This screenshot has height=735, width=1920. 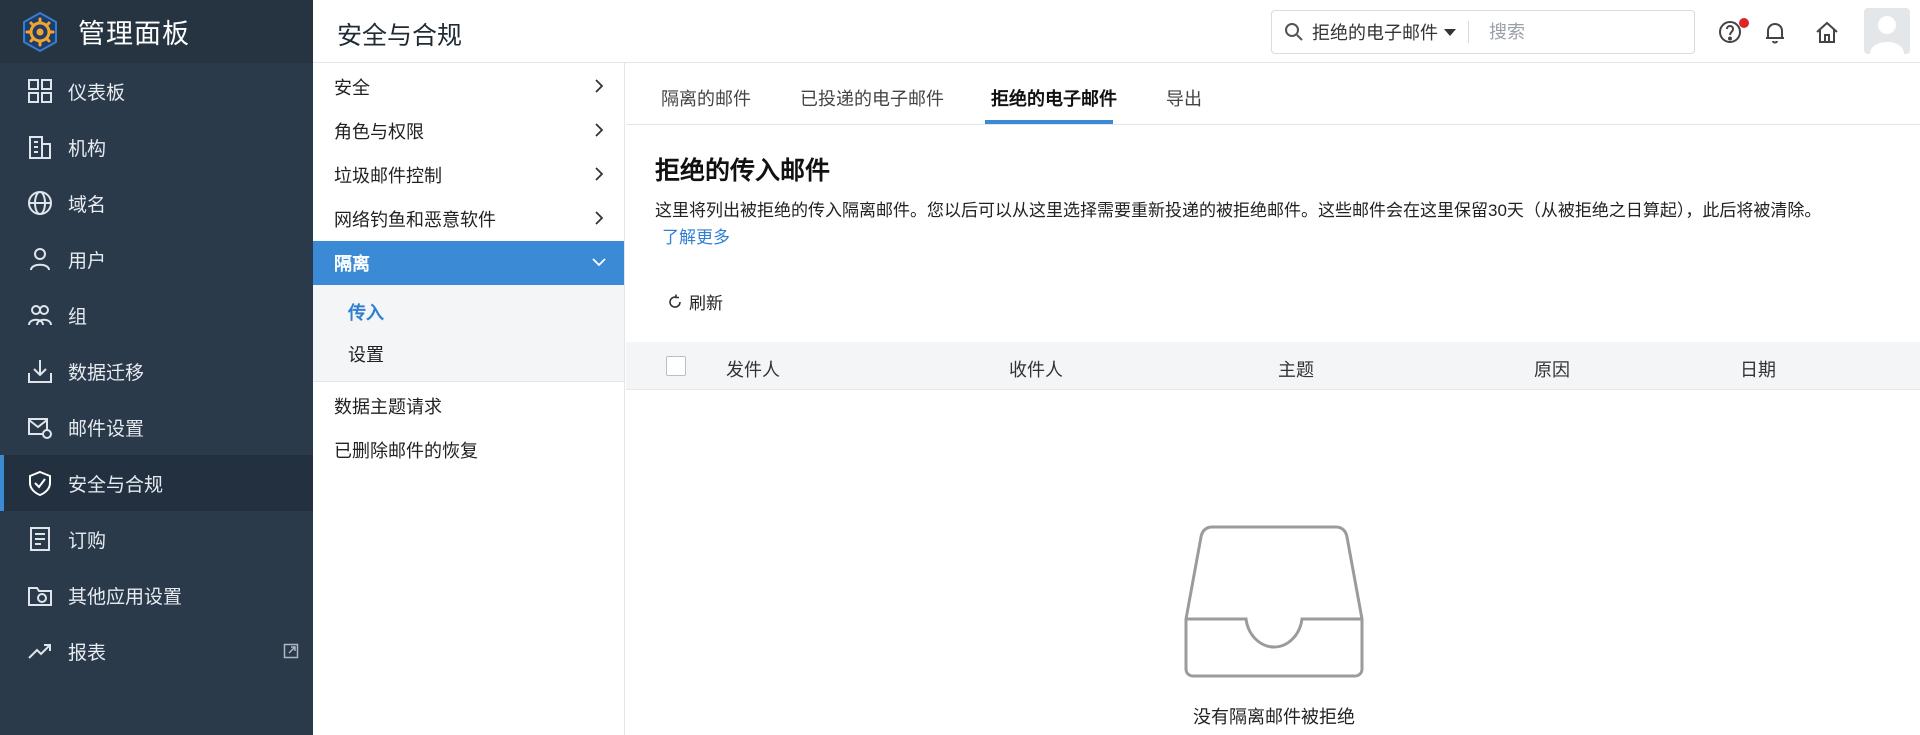 What do you see at coordinates (692, 237) in the screenshot?
I see `learn-more-link: 了解更多` at bounding box center [692, 237].